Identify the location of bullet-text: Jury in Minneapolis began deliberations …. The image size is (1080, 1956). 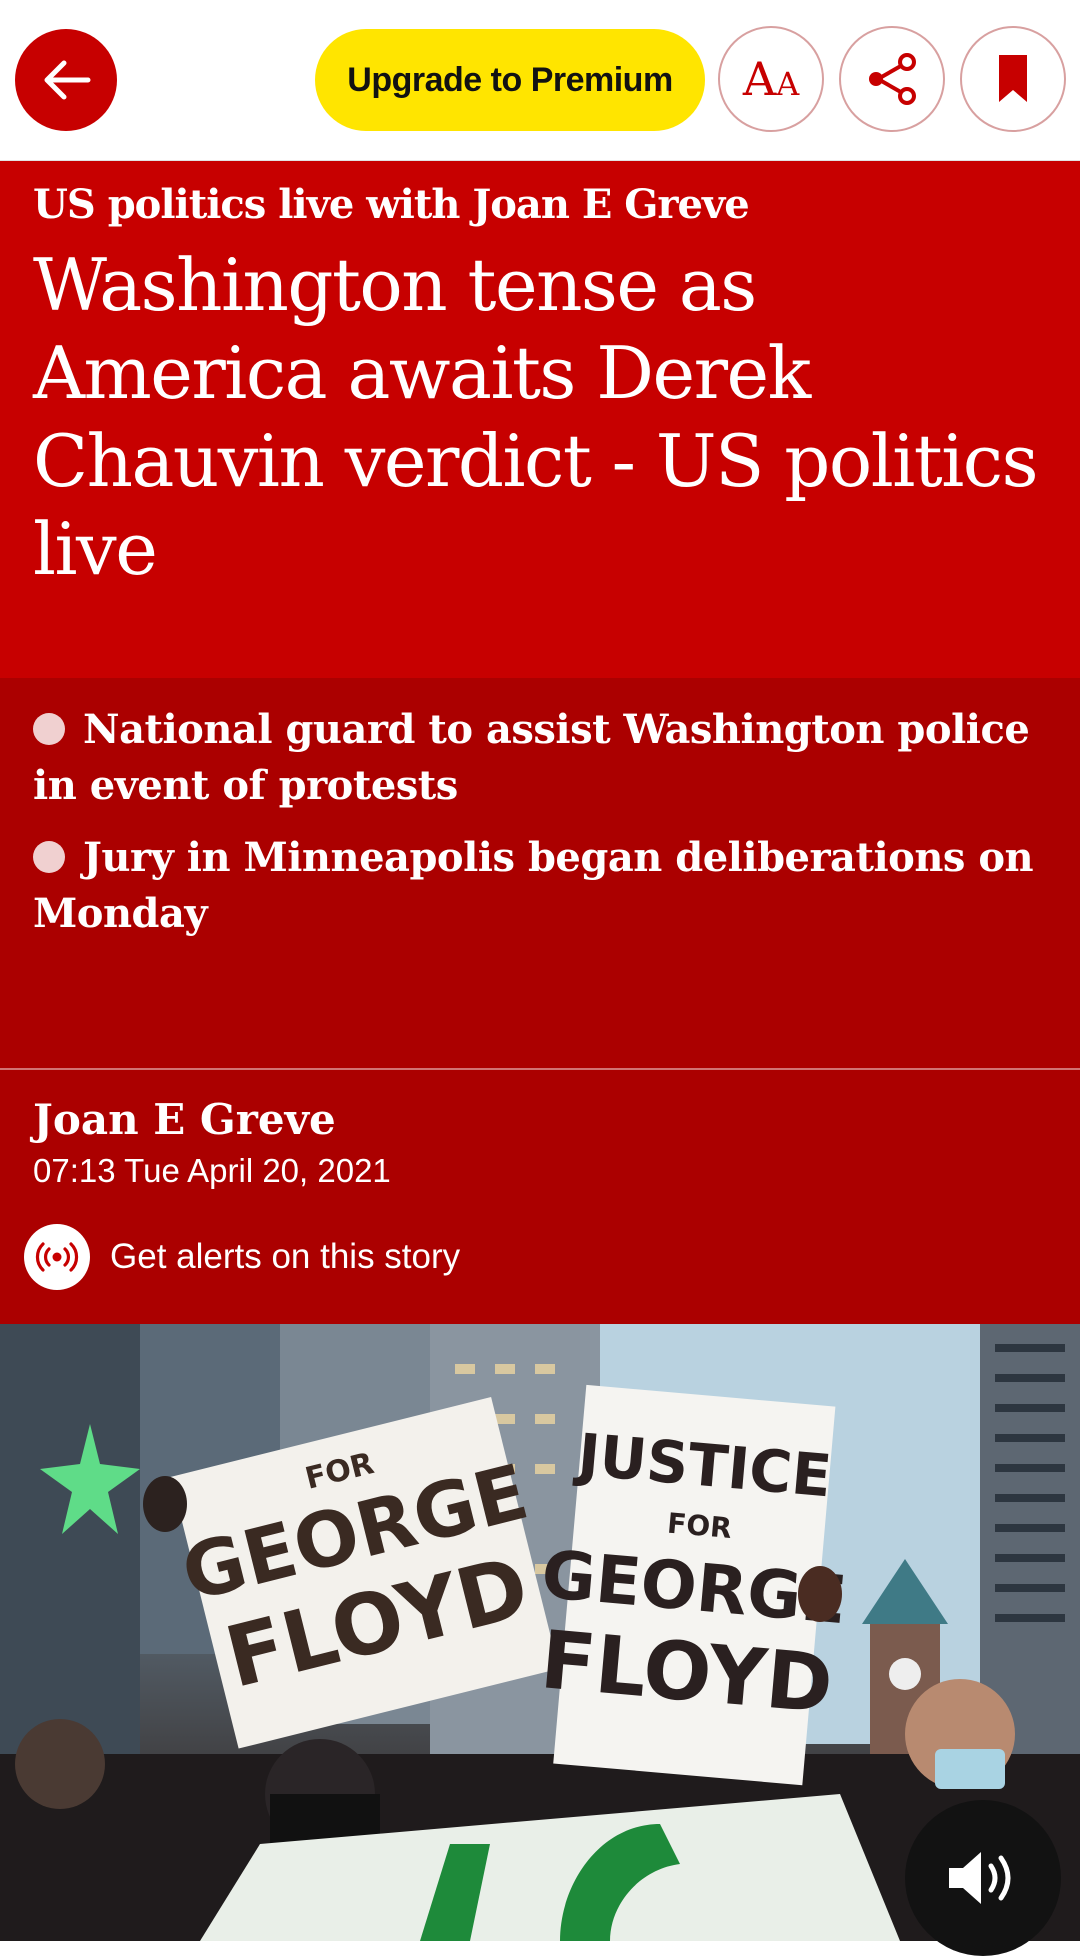
(533, 885).